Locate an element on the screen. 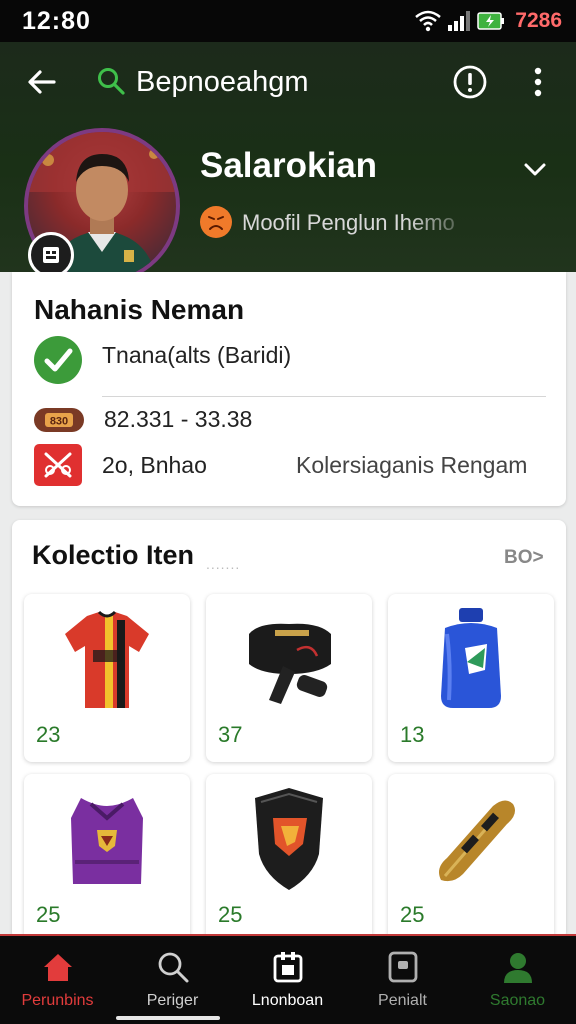  status-icons: 7286 is located at coordinates (488, 21).